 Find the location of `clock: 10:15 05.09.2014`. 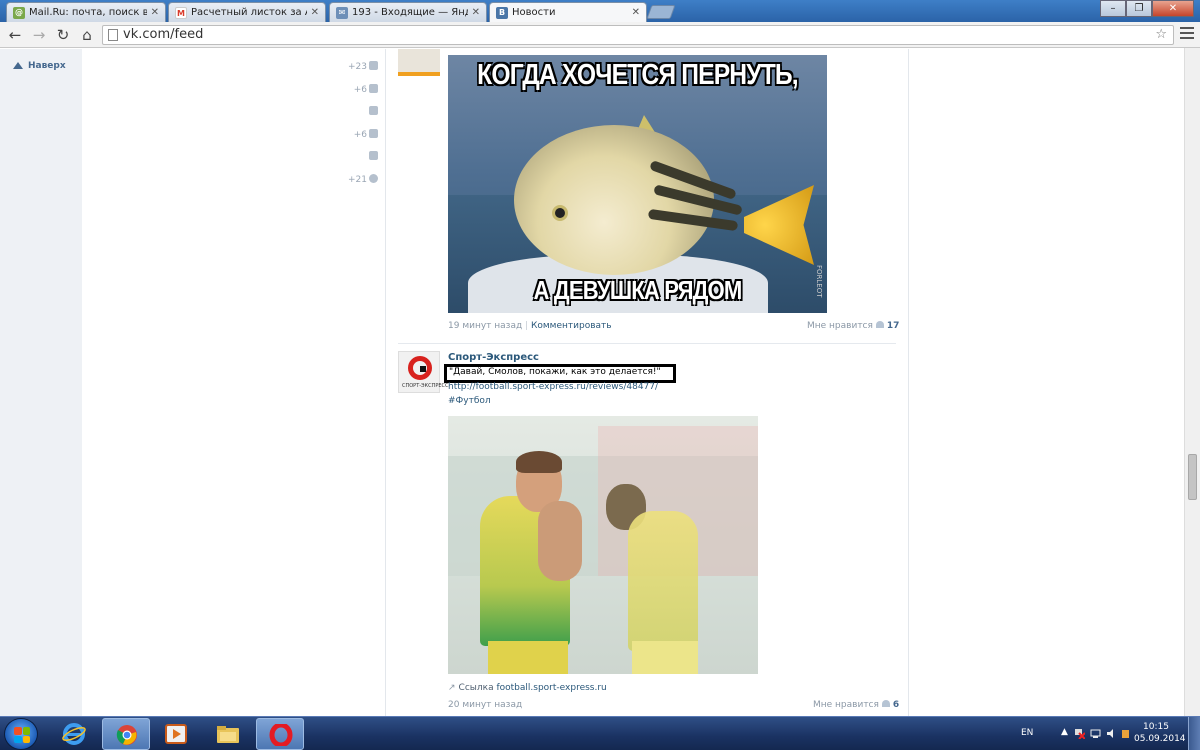

clock: 10:15 05.09.2014 is located at coordinates (1160, 733).